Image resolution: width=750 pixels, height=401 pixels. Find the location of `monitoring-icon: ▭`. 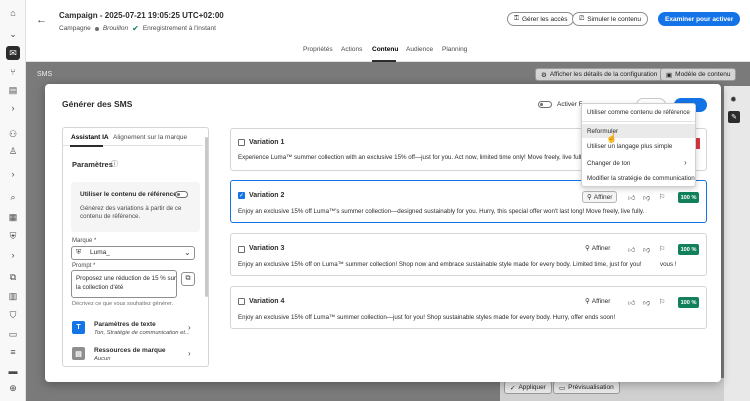

monitoring-icon: ▭ is located at coordinates (13, 334).